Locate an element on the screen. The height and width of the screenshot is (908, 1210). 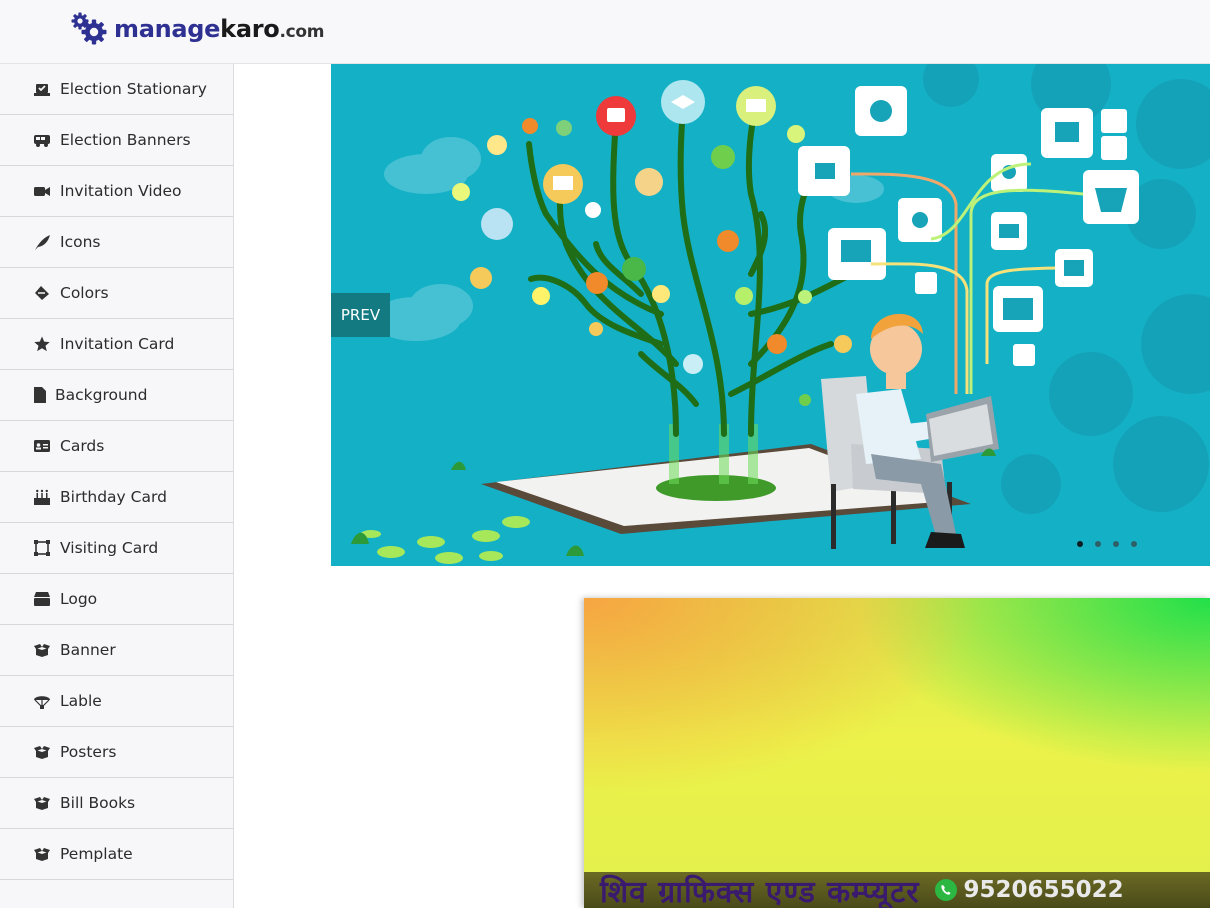
bus-icon is located at coordinates (42, 140).